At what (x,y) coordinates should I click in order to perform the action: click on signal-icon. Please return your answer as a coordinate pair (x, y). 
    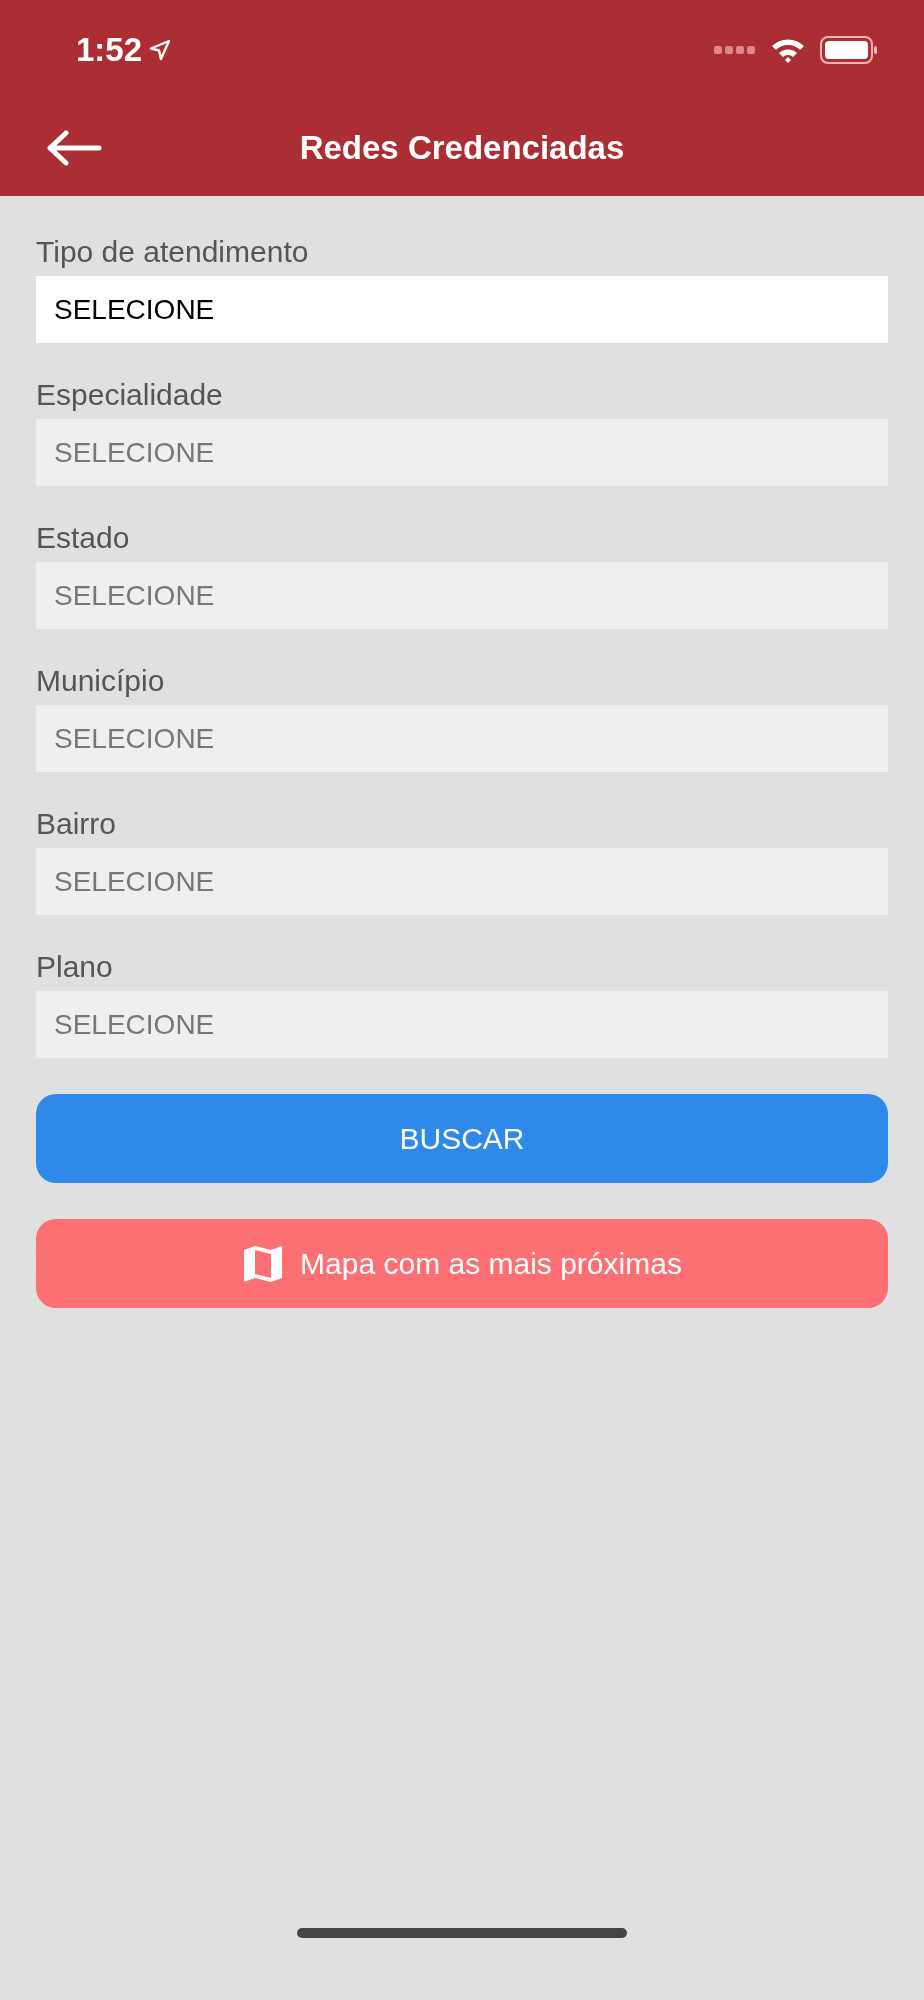
    Looking at the image, I should click on (735, 50).